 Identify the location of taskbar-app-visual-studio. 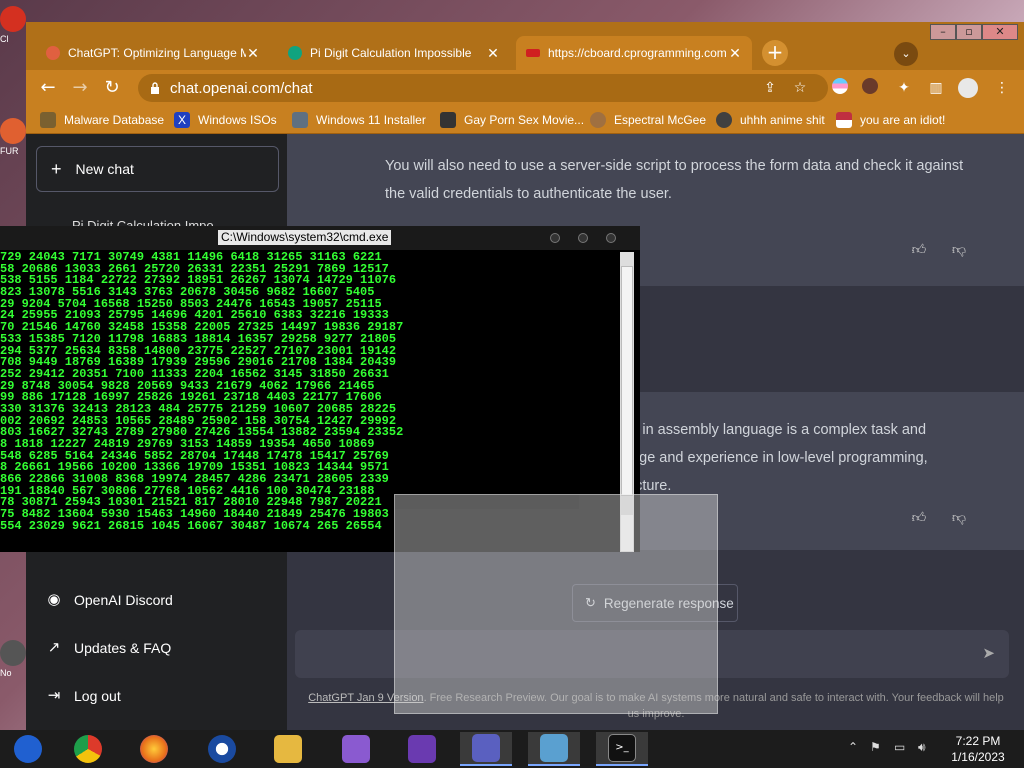
(422, 749).